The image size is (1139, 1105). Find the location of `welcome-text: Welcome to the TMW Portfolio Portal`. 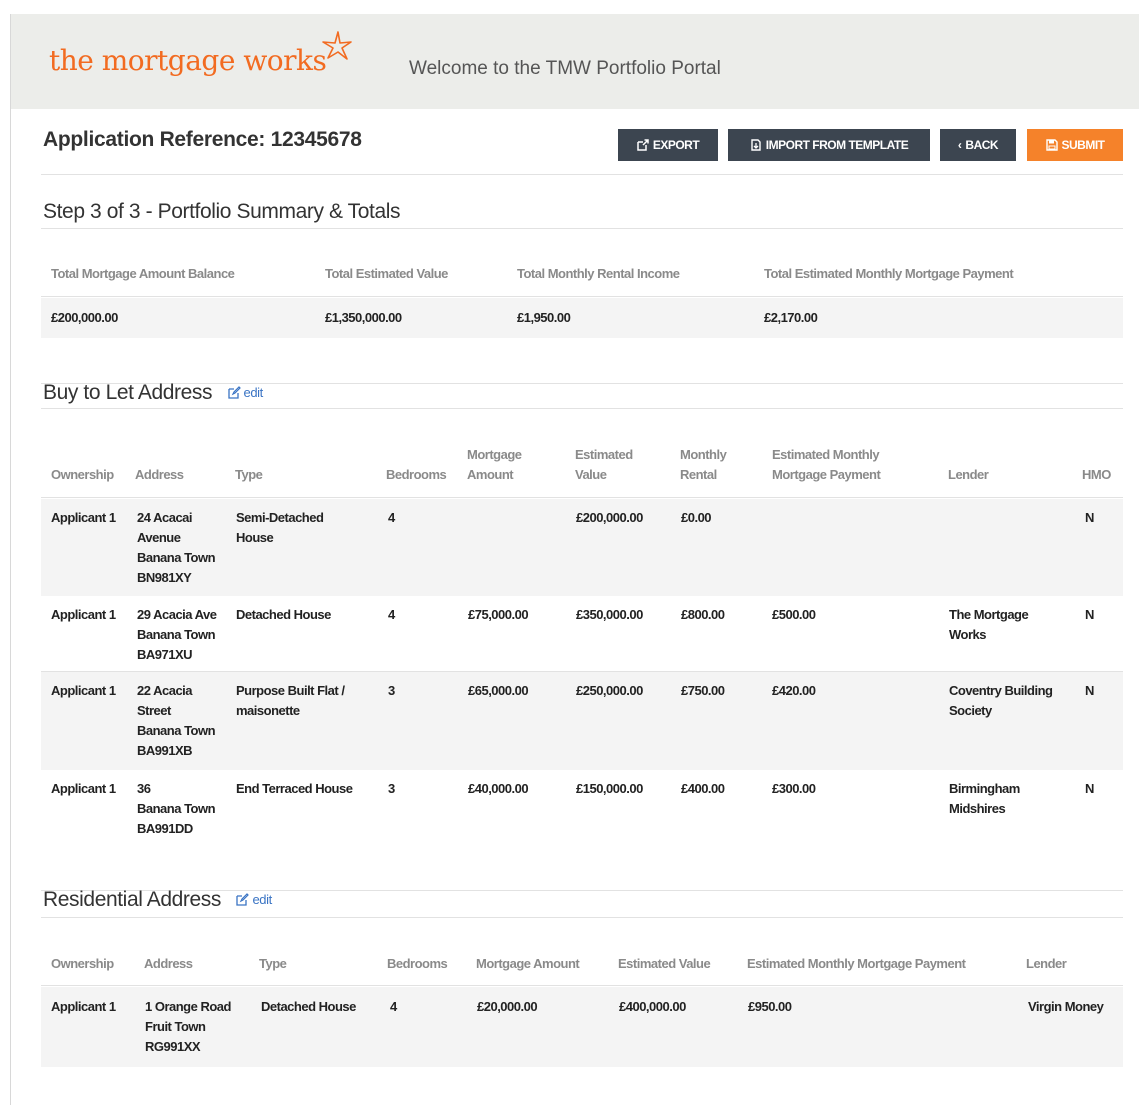

welcome-text: Welcome to the TMW Portfolio Portal is located at coordinates (565, 68).